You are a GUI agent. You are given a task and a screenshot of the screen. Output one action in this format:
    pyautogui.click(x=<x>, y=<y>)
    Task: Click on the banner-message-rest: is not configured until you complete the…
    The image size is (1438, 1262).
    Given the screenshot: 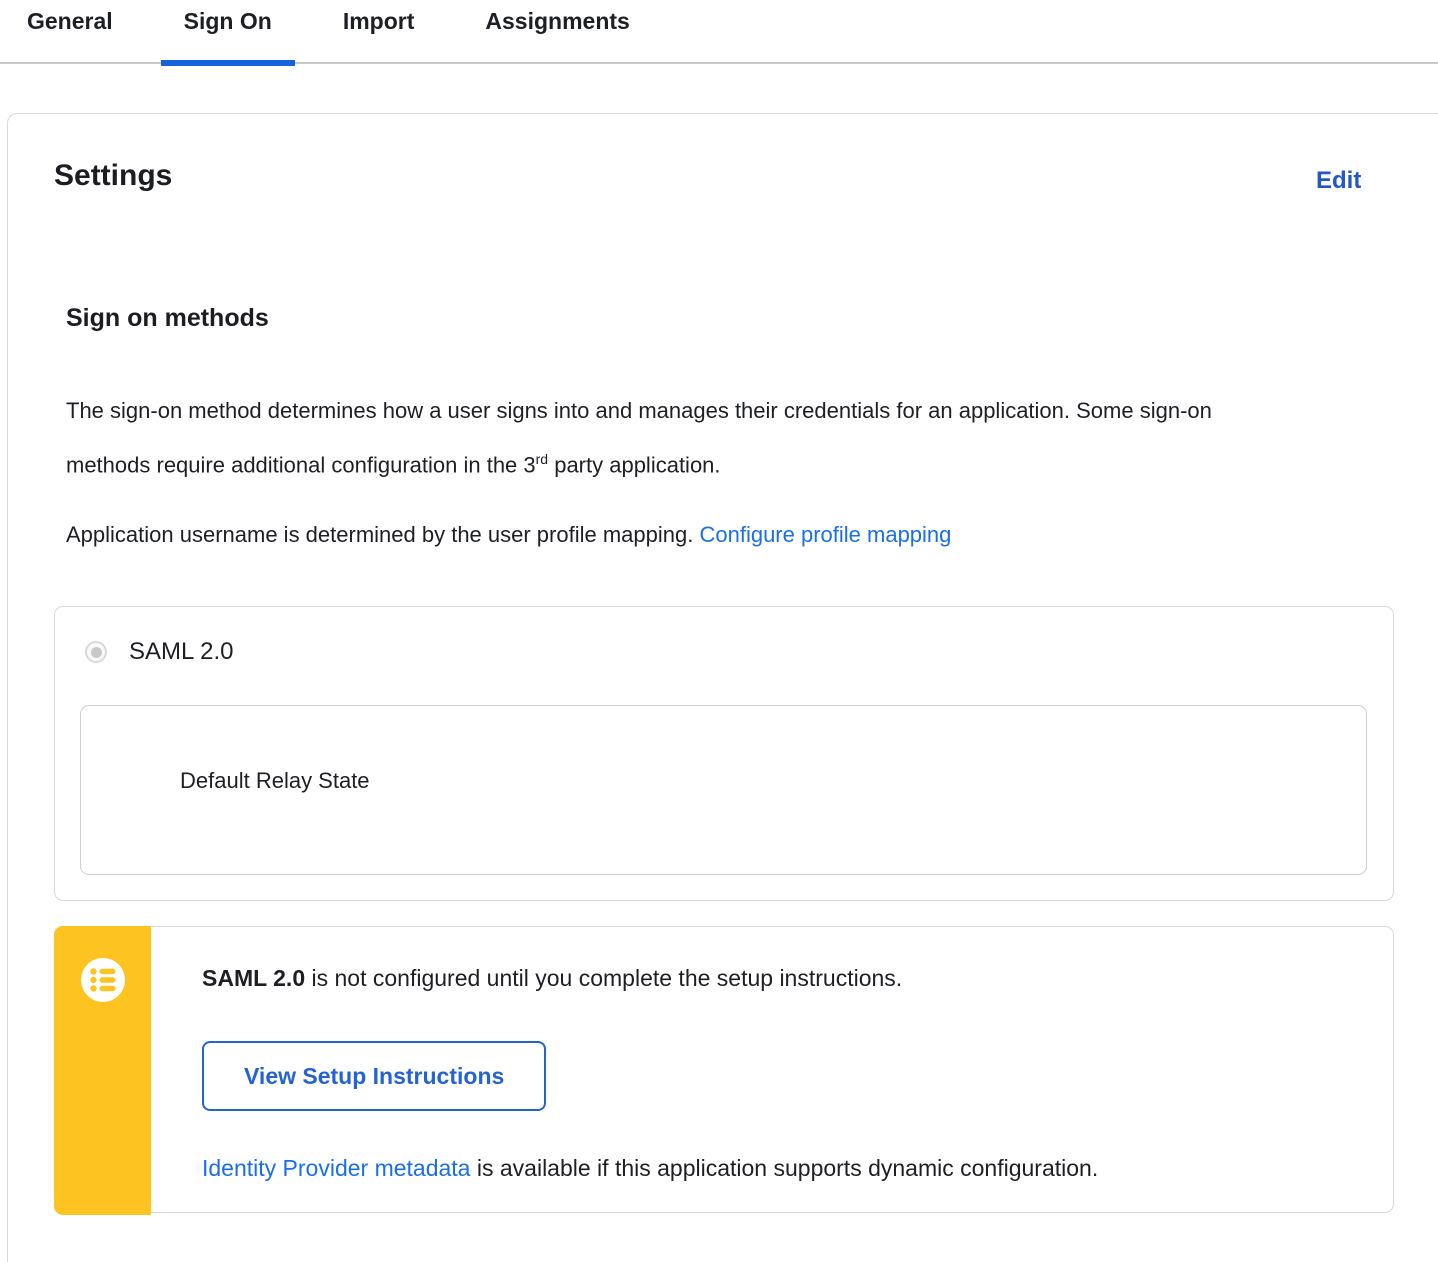 What is the action you would take?
    pyautogui.click(x=604, y=978)
    